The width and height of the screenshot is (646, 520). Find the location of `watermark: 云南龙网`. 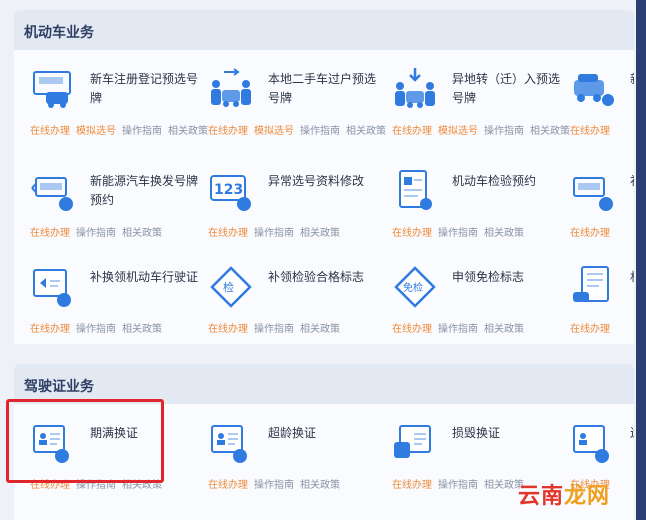

watermark: 云南龙网 is located at coordinates (564, 494).